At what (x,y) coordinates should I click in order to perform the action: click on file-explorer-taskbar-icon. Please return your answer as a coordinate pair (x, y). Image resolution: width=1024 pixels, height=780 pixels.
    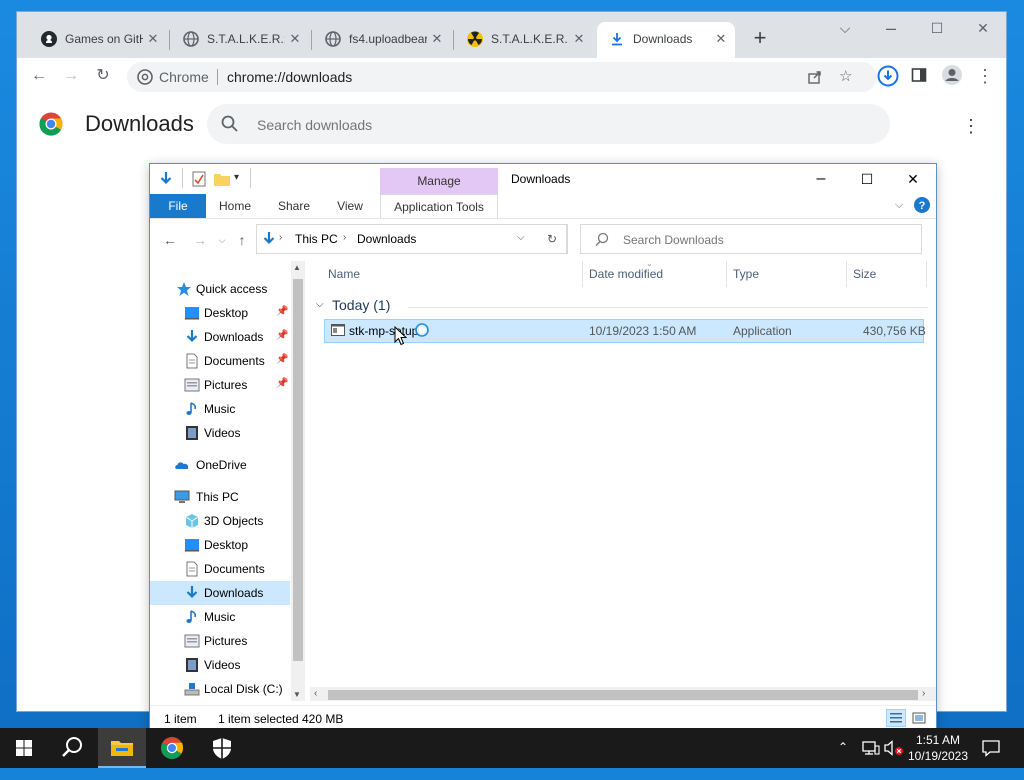
    Looking at the image, I should click on (122, 748).